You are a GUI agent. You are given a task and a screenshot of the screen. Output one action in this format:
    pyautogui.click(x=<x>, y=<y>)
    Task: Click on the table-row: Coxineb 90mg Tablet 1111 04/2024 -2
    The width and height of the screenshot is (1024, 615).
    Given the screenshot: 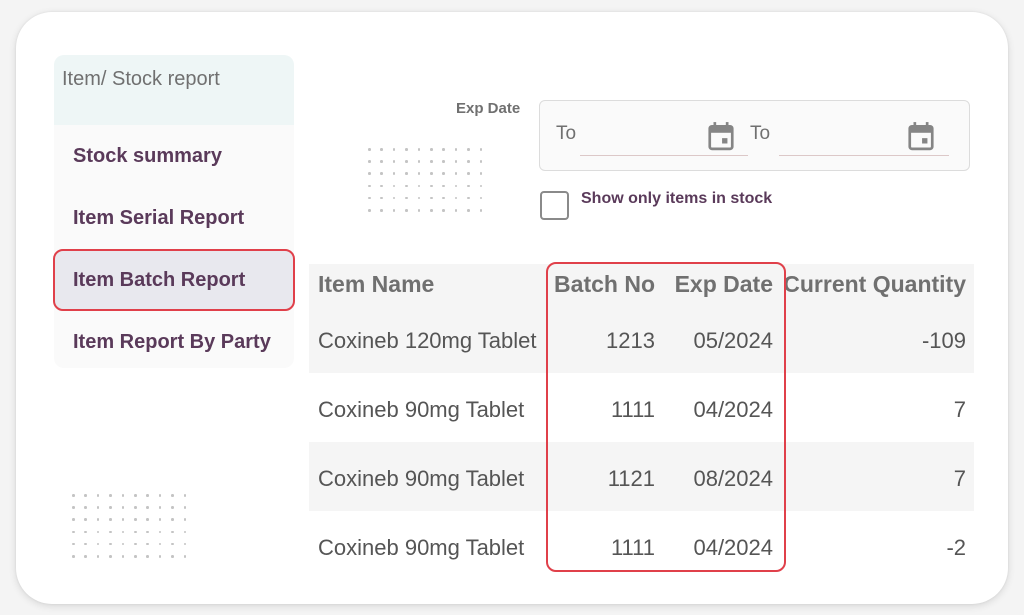 What is the action you would take?
    pyautogui.click(x=641, y=545)
    